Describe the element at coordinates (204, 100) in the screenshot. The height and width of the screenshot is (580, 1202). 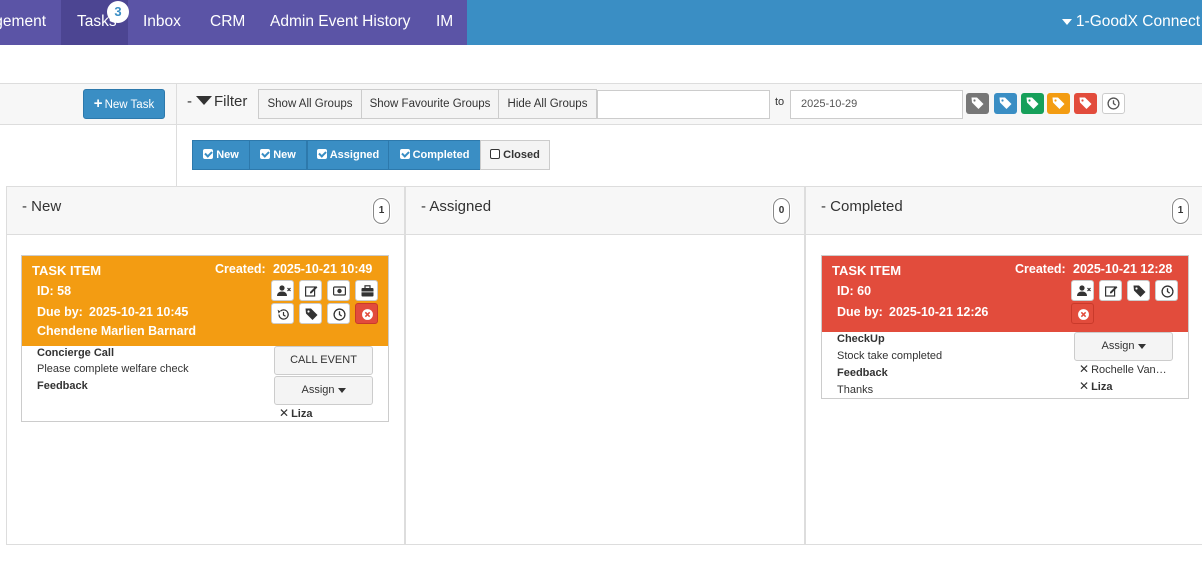
I see `filter-icon` at that location.